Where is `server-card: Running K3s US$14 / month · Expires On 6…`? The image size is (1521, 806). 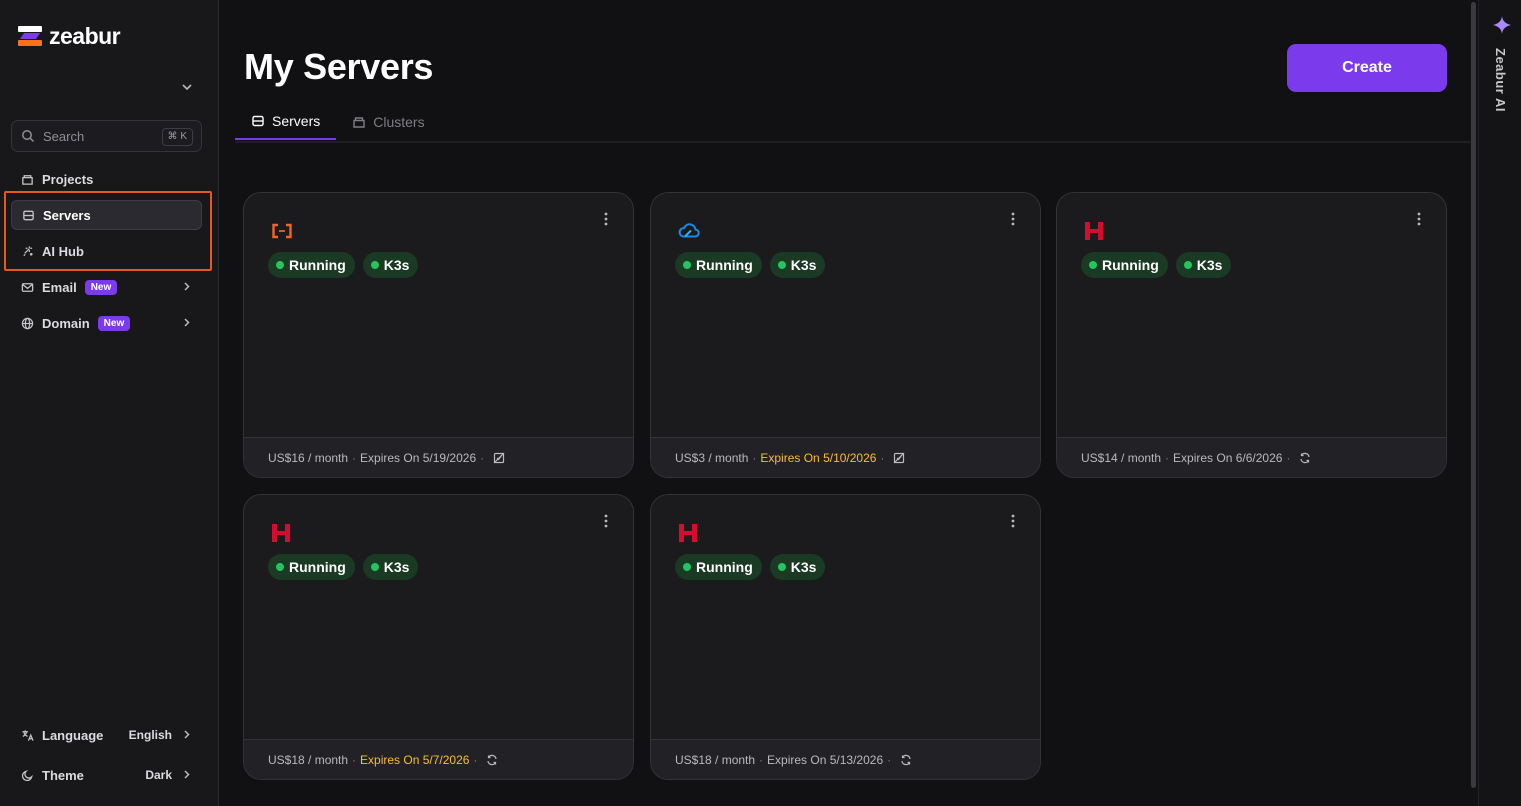 server-card: Running K3s US$14 / month · Expires On 6… is located at coordinates (1251, 335).